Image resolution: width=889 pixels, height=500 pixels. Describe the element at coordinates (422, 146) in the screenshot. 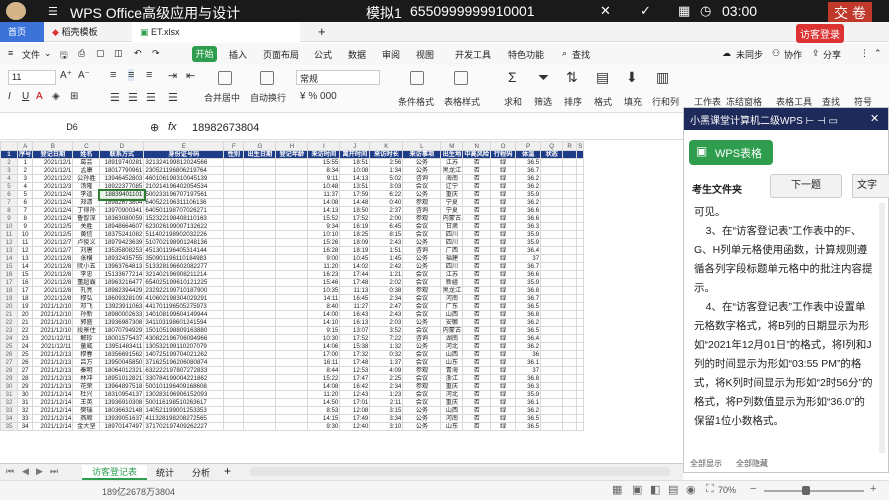

I see `column-header: L` at that location.